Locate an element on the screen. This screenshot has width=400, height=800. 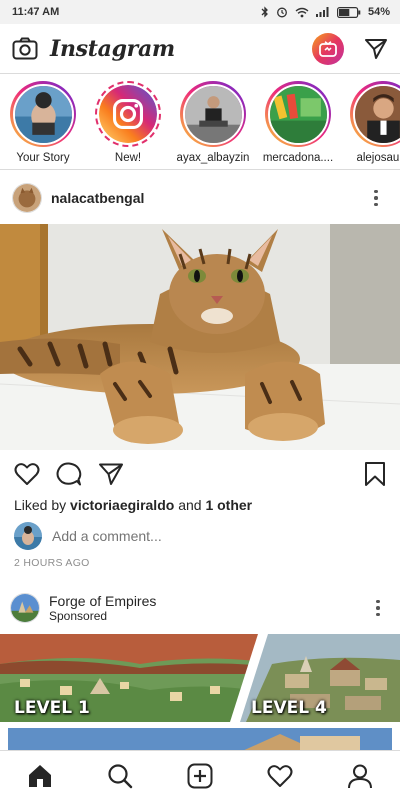
direct-message-icon is located at coordinates (376, 49).